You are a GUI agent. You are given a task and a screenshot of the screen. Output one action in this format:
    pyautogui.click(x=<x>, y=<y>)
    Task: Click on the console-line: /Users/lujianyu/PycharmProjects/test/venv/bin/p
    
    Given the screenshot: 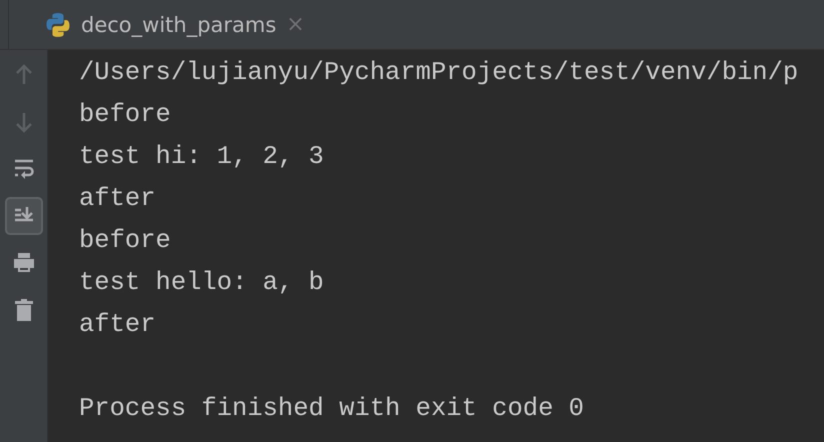 What is the action you would take?
    pyautogui.click(x=438, y=73)
    